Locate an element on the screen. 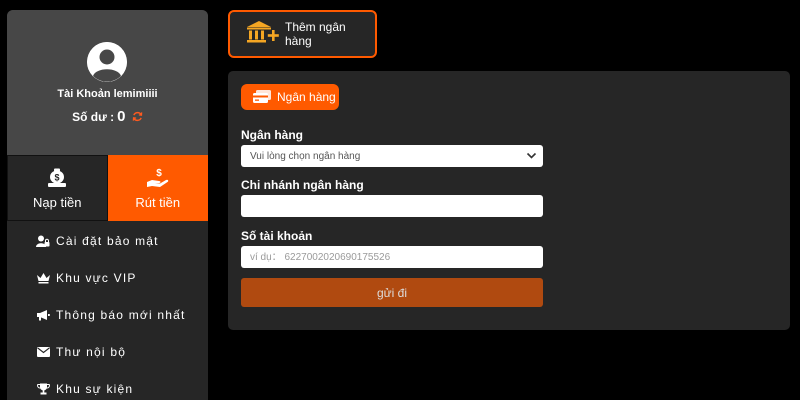  sidebar-item-label: Cài đặt bảo mật is located at coordinates (107, 240).